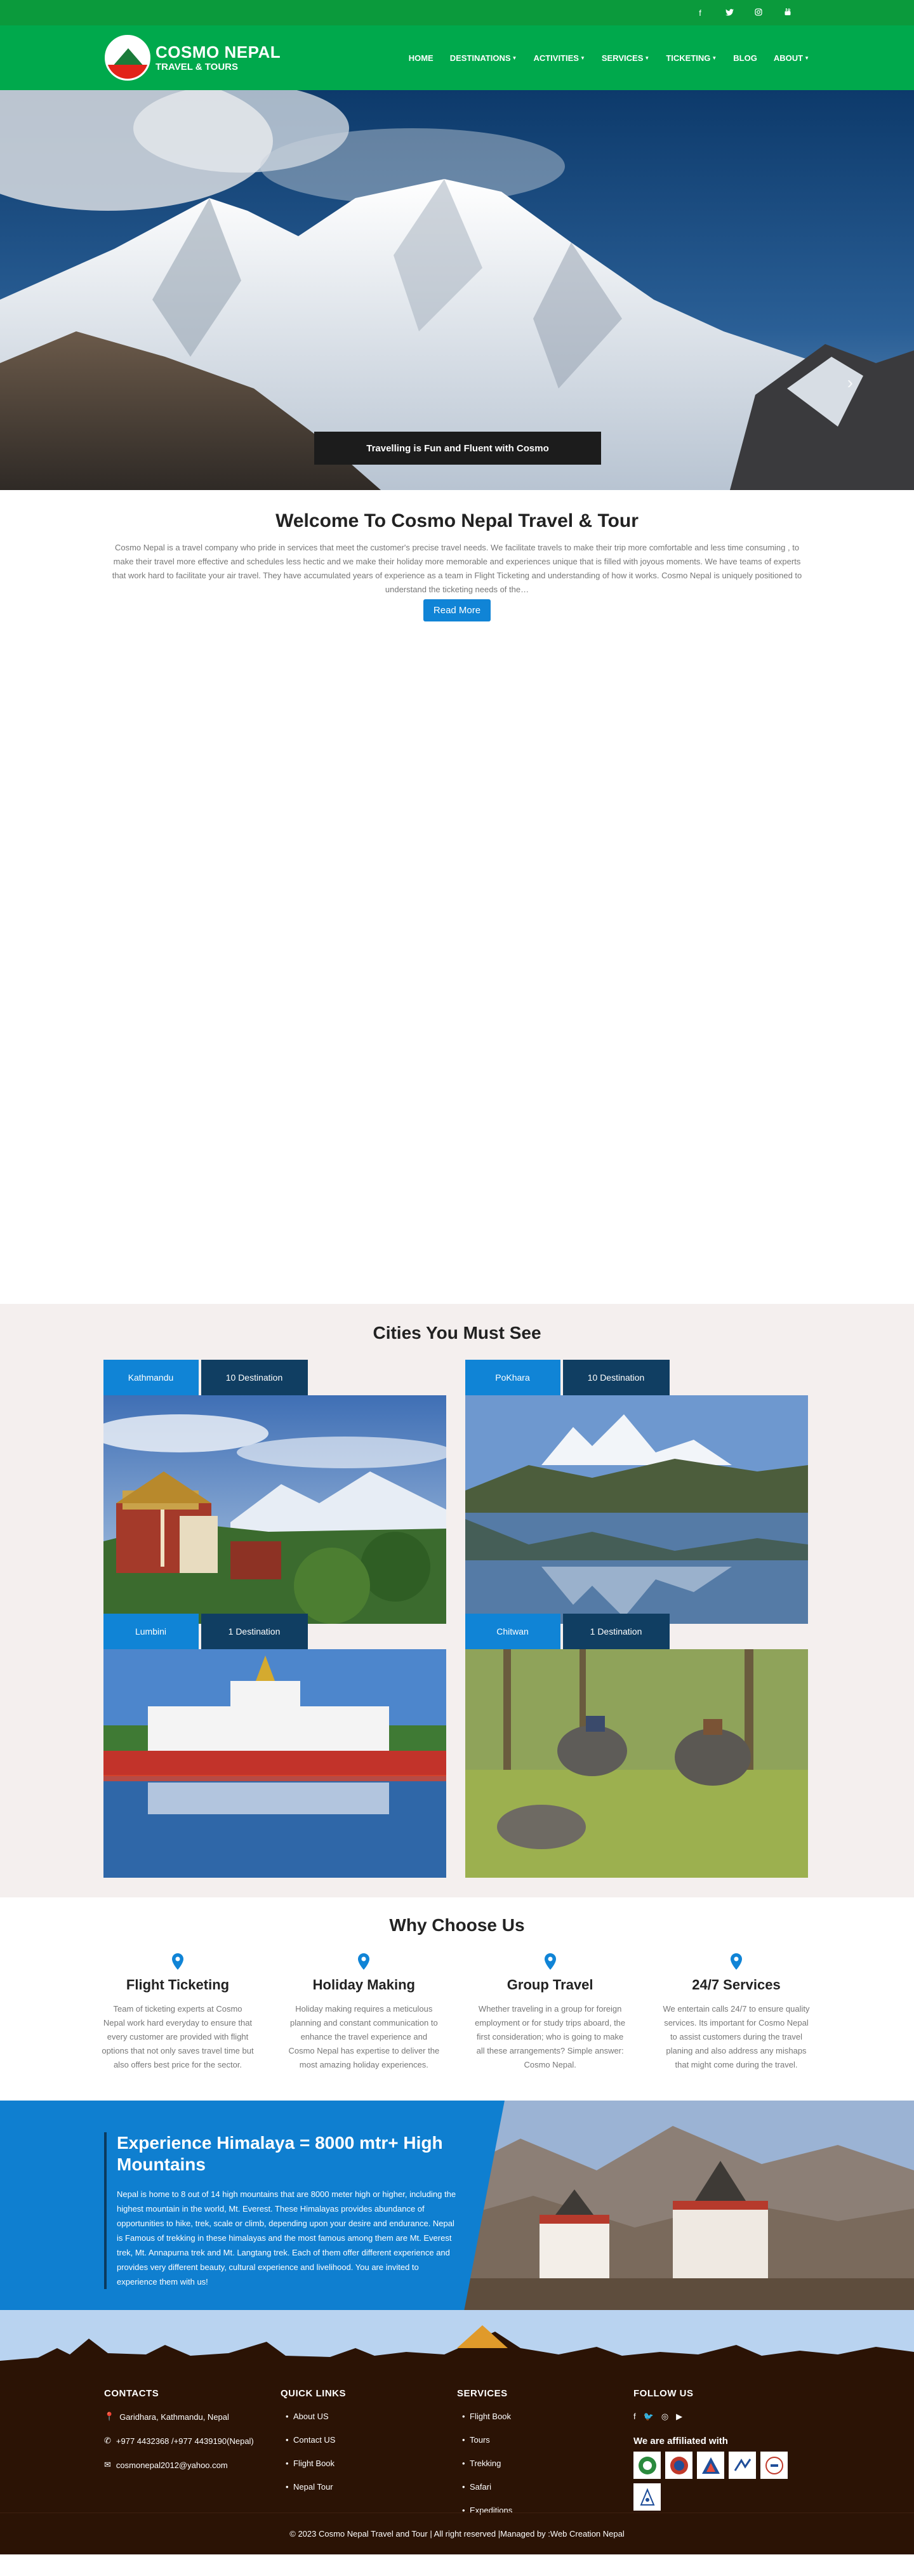 The image size is (914, 2576). I want to click on city-photo-chitwan, so click(636, 1763).